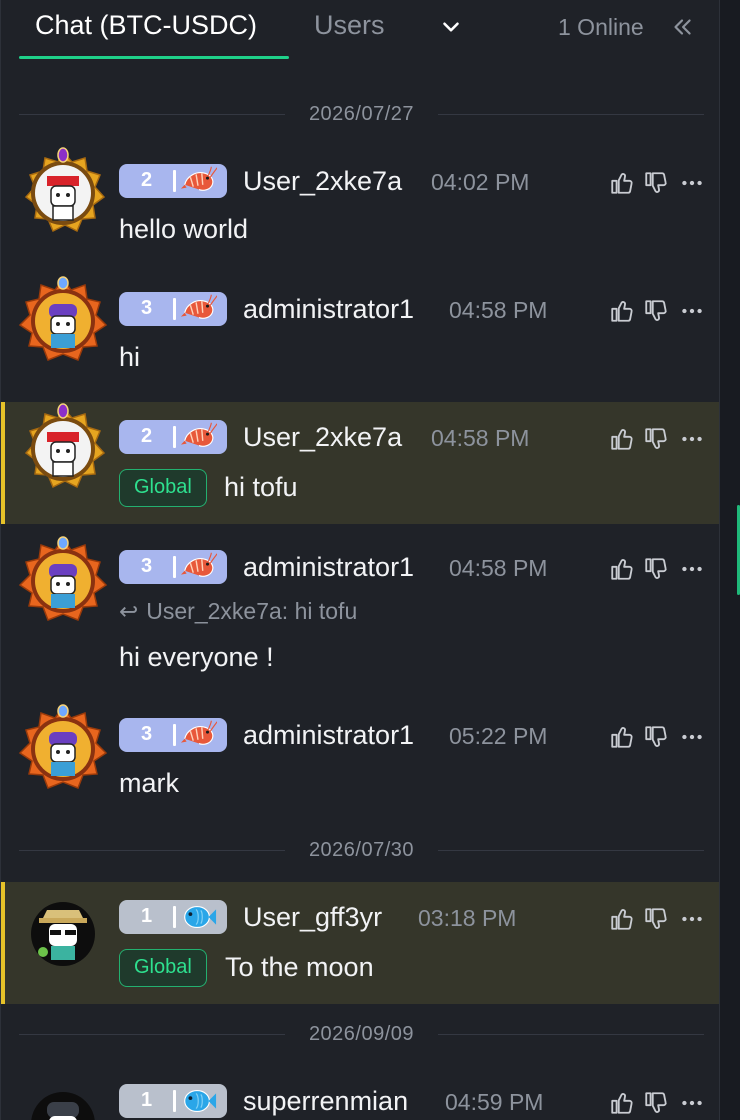  Describe the element at coordinates (146, 25) in the screenshot. I see `tab-chat: Chat (BTC-USDC)` at that location.